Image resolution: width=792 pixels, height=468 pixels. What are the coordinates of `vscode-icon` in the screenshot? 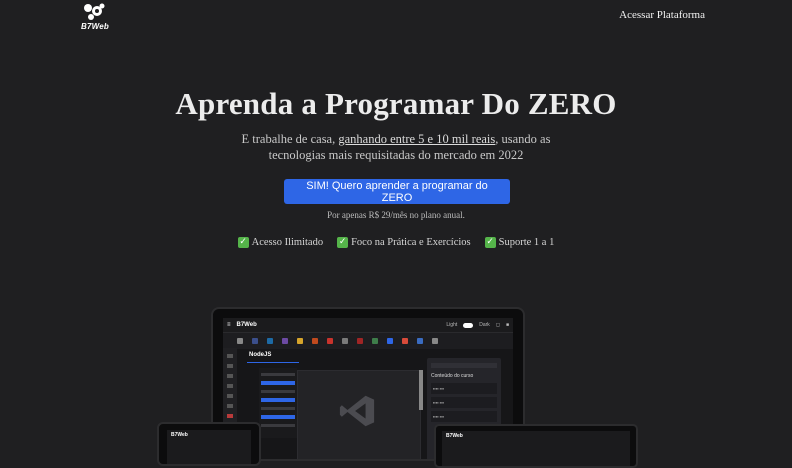 It's located at (357, 411).